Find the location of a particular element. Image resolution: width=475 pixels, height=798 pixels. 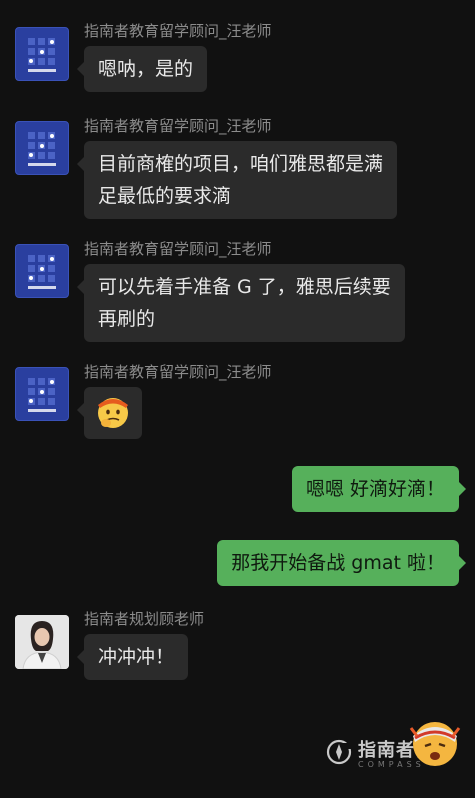

message-text-line: 再刷的 is located at coordinates (127, 319).